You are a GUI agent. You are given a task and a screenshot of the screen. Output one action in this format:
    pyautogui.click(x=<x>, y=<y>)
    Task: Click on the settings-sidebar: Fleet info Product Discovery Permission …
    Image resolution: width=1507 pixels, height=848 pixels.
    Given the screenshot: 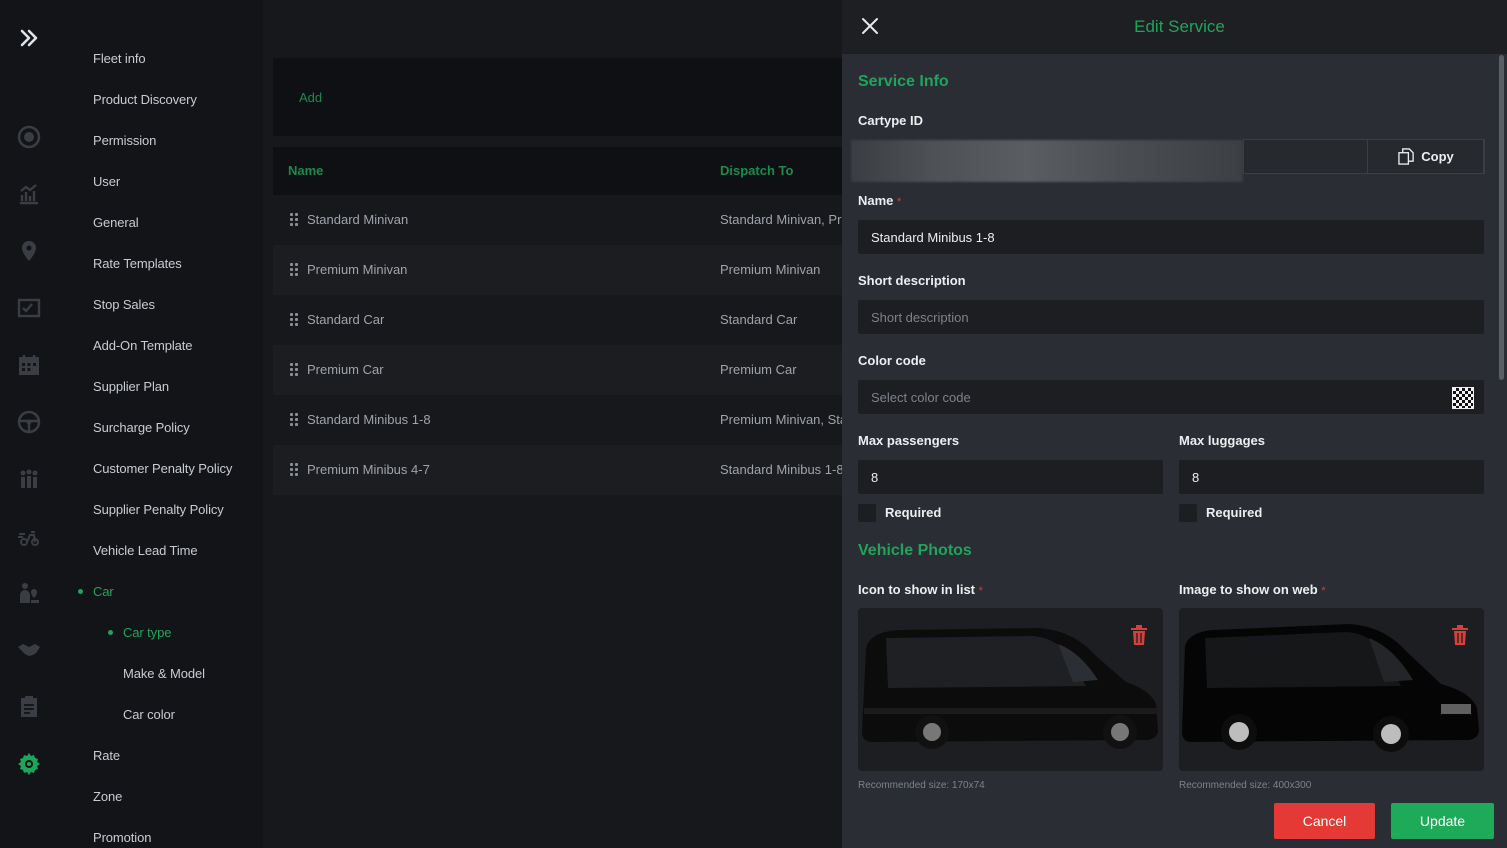 What is the action you would take?
    pyautogui.click(x=161, y=424)
    